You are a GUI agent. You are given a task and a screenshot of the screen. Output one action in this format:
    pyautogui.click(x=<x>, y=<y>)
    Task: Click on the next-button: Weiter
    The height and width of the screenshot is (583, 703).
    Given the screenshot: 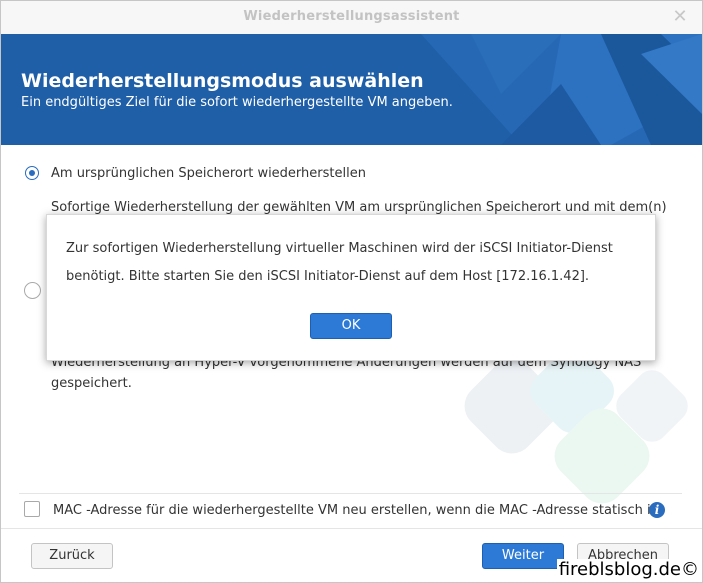 What is the action you would take?
    pyautogui.click(x=523, y=556)
    